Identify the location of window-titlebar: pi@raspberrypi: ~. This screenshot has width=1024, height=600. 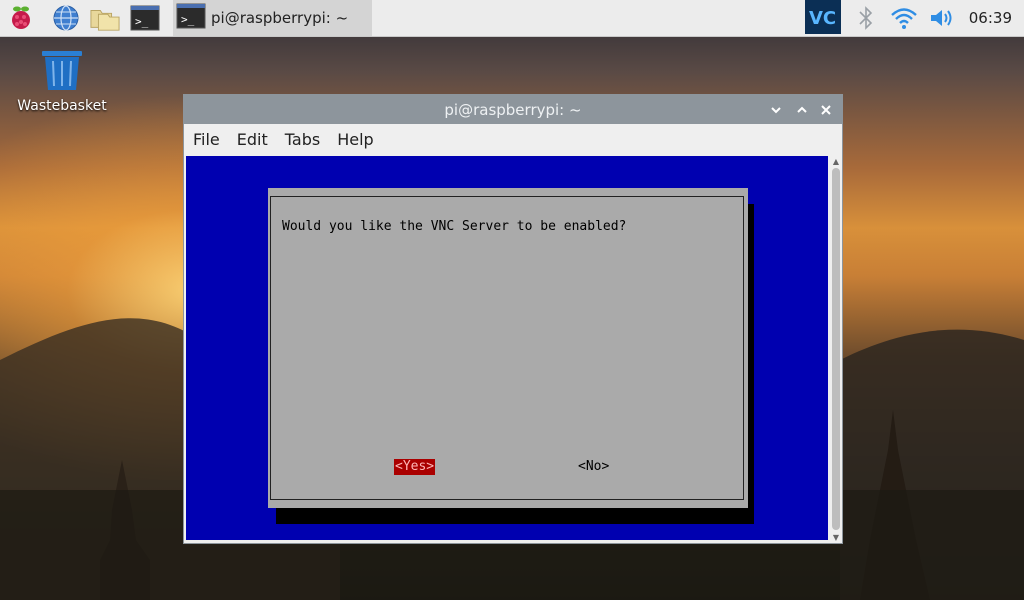
(513, 109).